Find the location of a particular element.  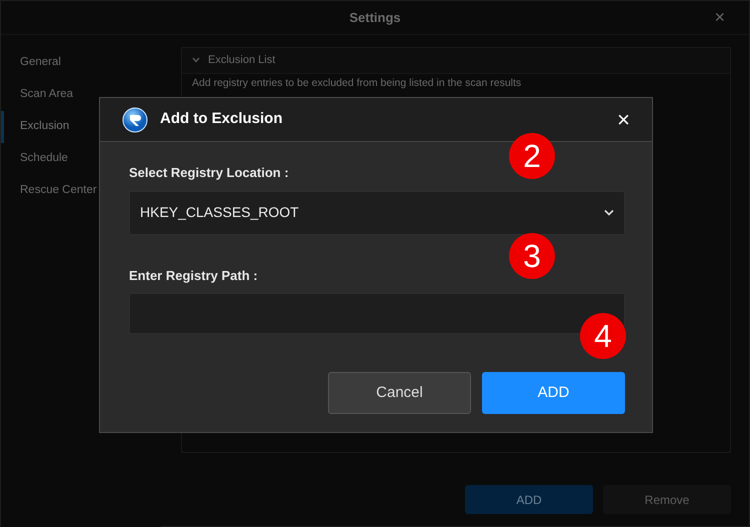

remove-button: Remove is located at coordinates (667, 499).